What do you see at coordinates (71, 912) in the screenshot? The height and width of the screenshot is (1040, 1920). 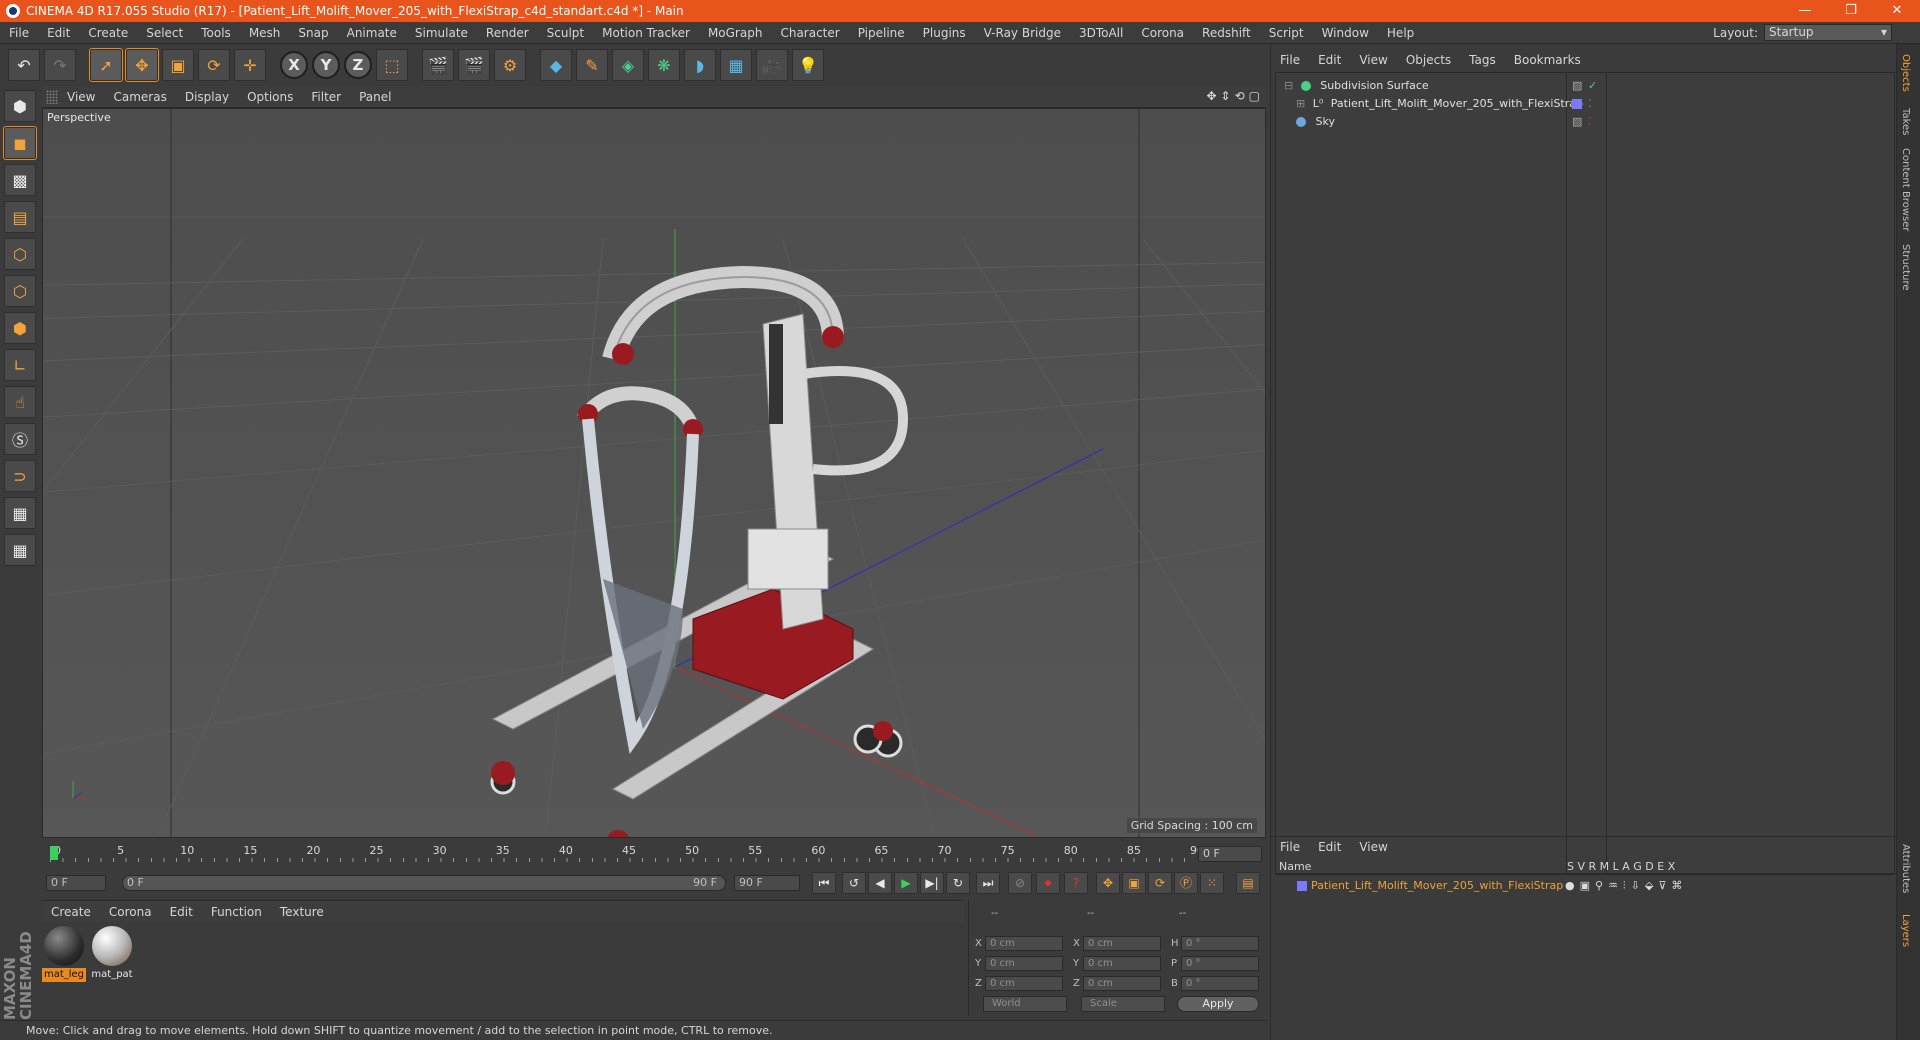 I see `material-menu-create: Create` at bounding box center [71, 912].